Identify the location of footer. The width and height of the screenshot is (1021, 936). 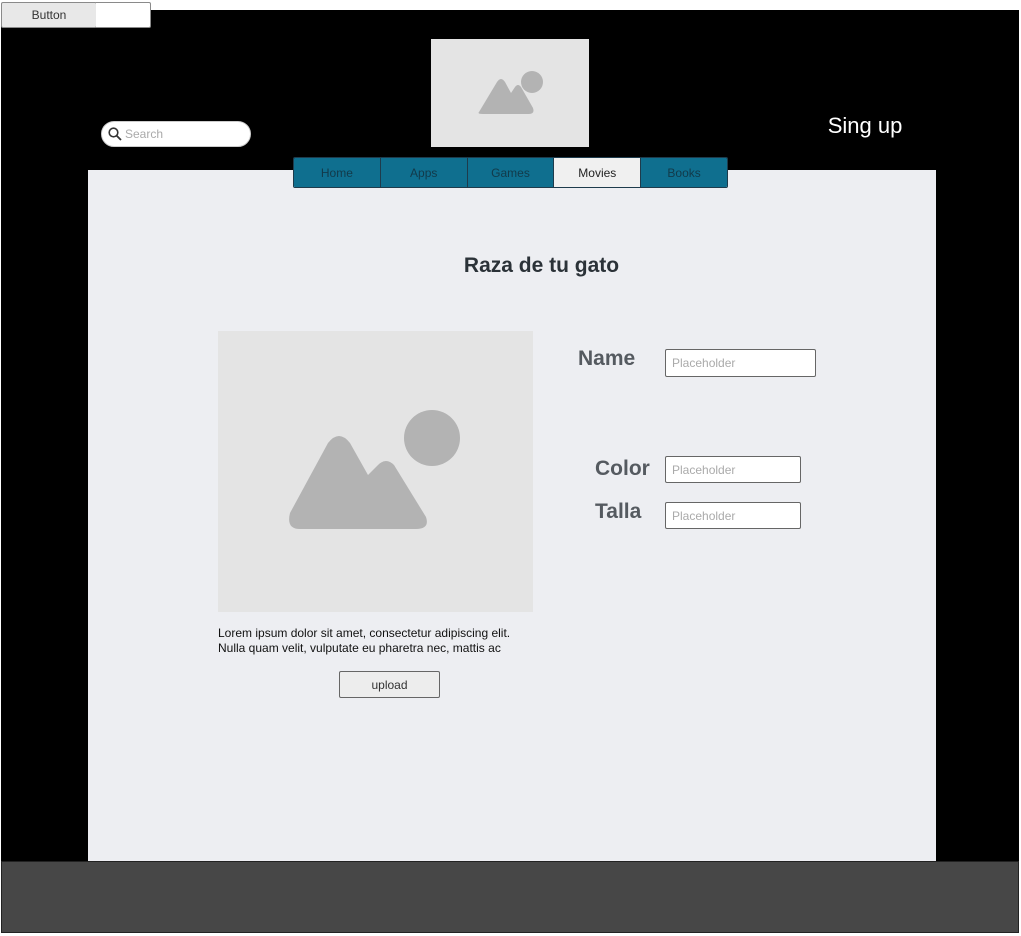
(510, 897).